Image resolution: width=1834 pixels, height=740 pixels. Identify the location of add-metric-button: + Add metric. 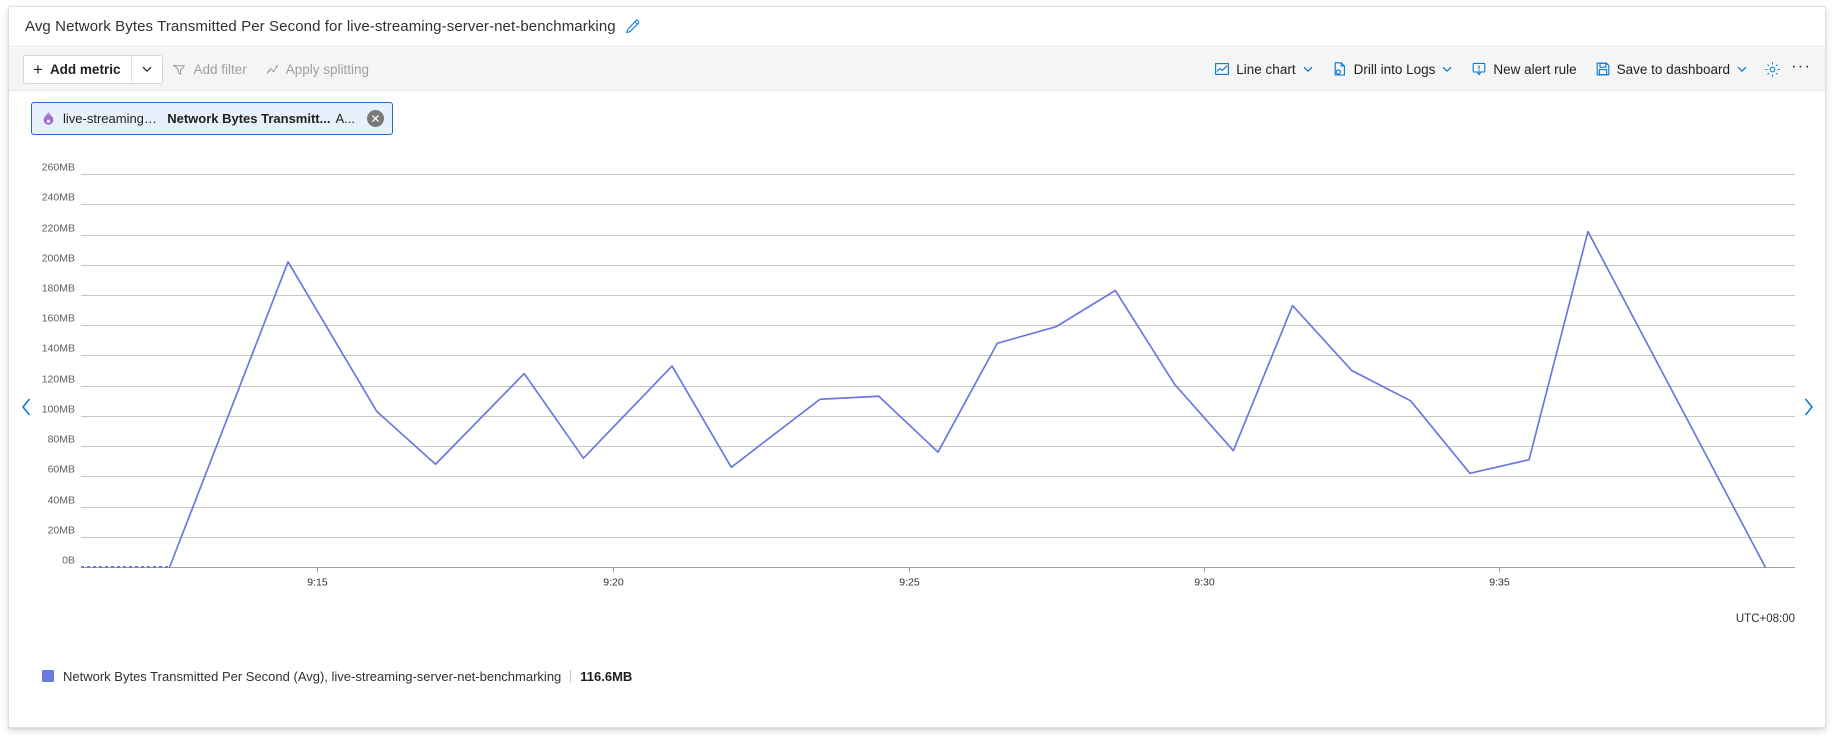
(77, 69).